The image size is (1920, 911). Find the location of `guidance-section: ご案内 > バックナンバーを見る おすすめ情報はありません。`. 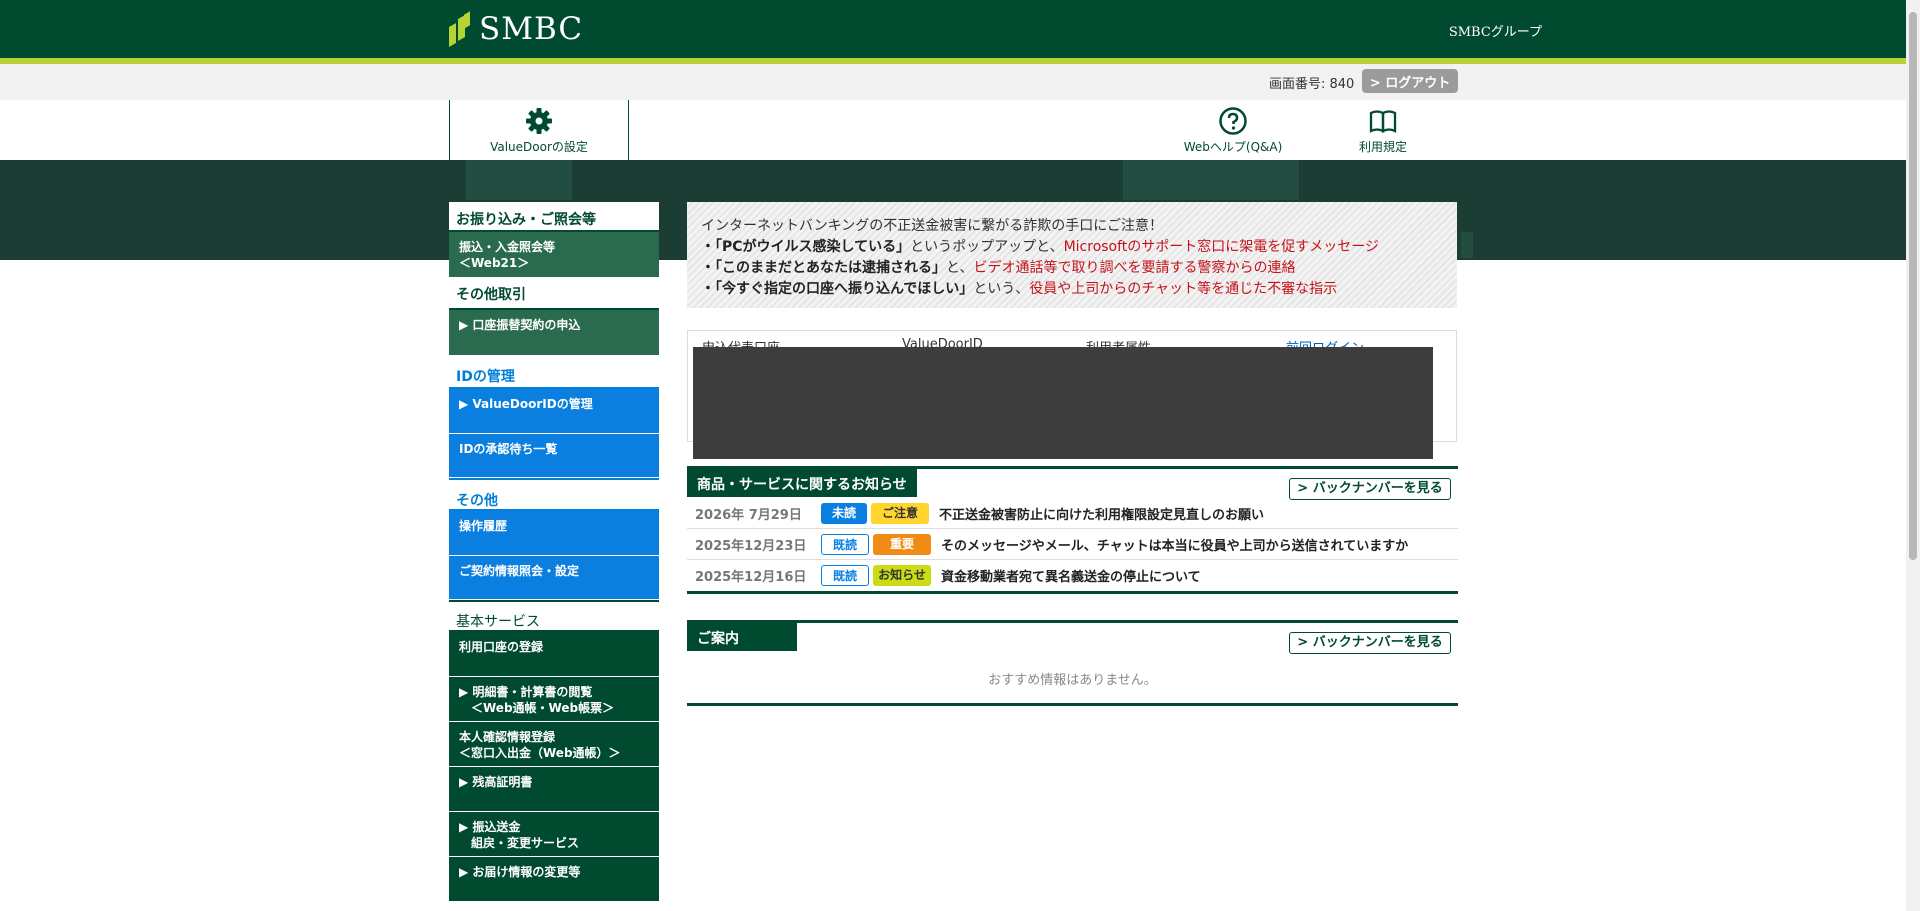

guidance-section: ご案内 > バックナンバーを見る おすすめ情報はありません。 is located at coordinates (1072, 663).